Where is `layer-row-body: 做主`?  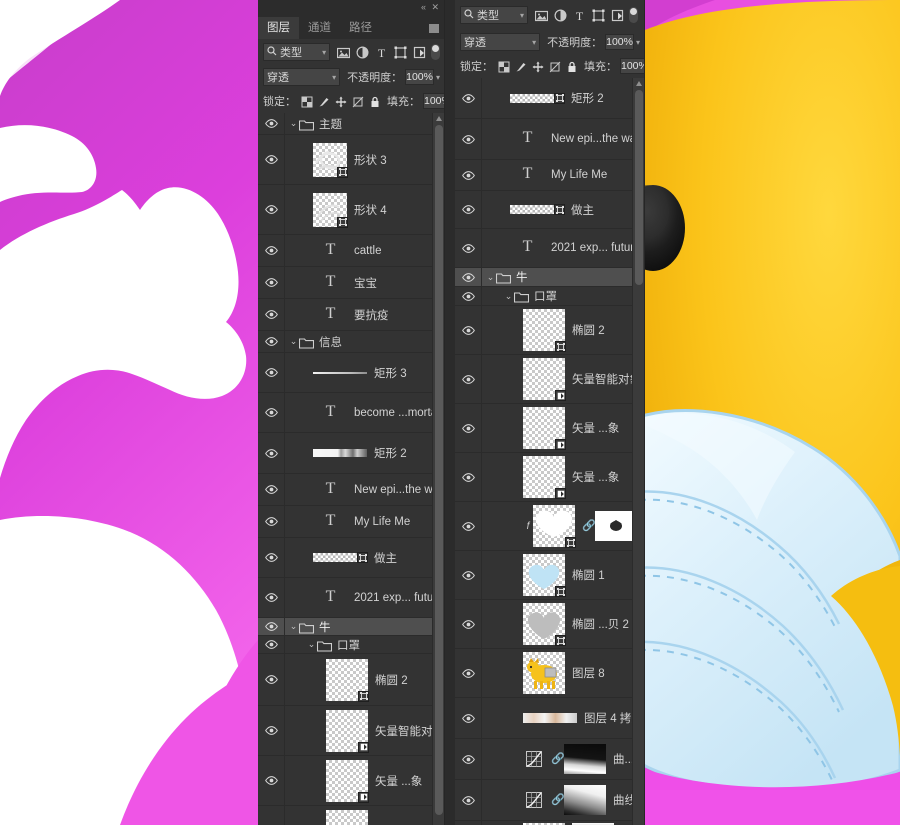
layer-row-body: 做主 is located at coordinates (557, 210).